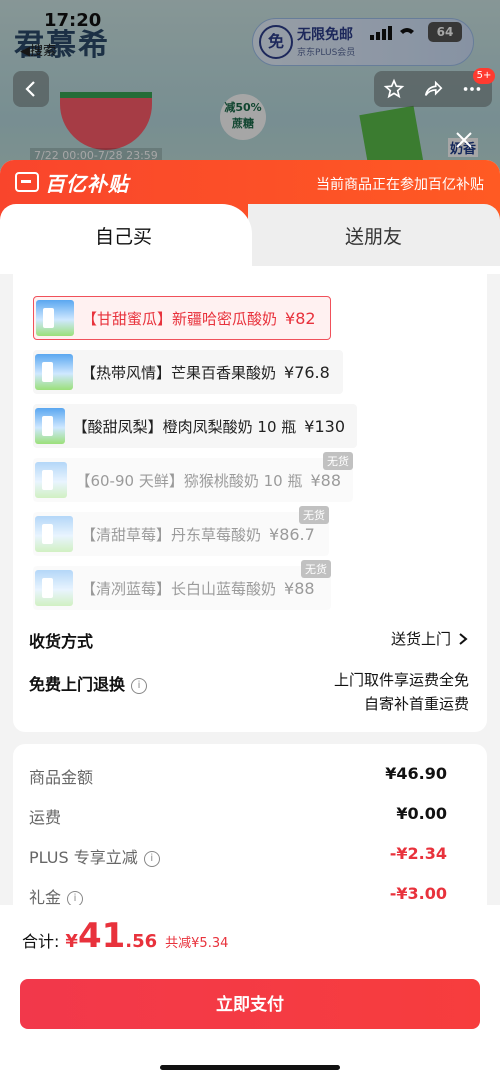 Image resolution: width=500 pixels, height=1082 pixels. I want to click on tab-buy-self: 自己买, so click(126, 235).